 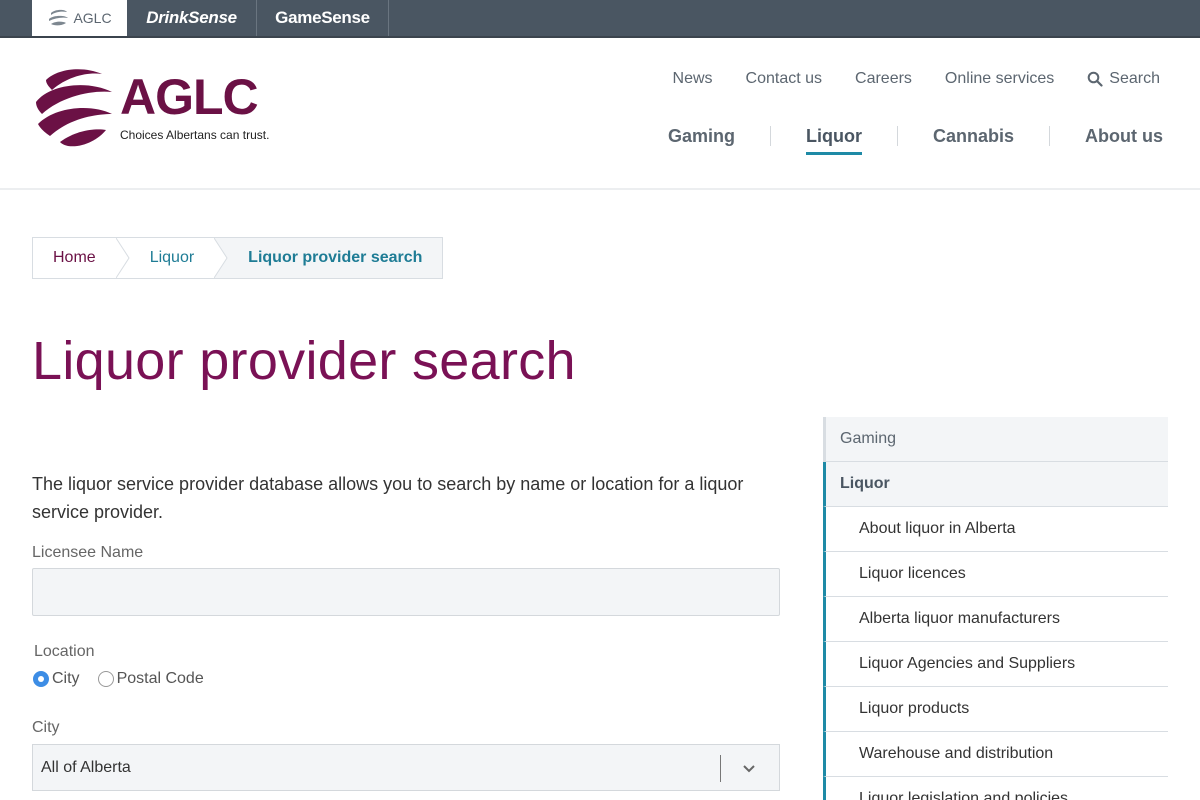 I want to click on logo-wordmark: AGLC, so click(x=189, y=97).